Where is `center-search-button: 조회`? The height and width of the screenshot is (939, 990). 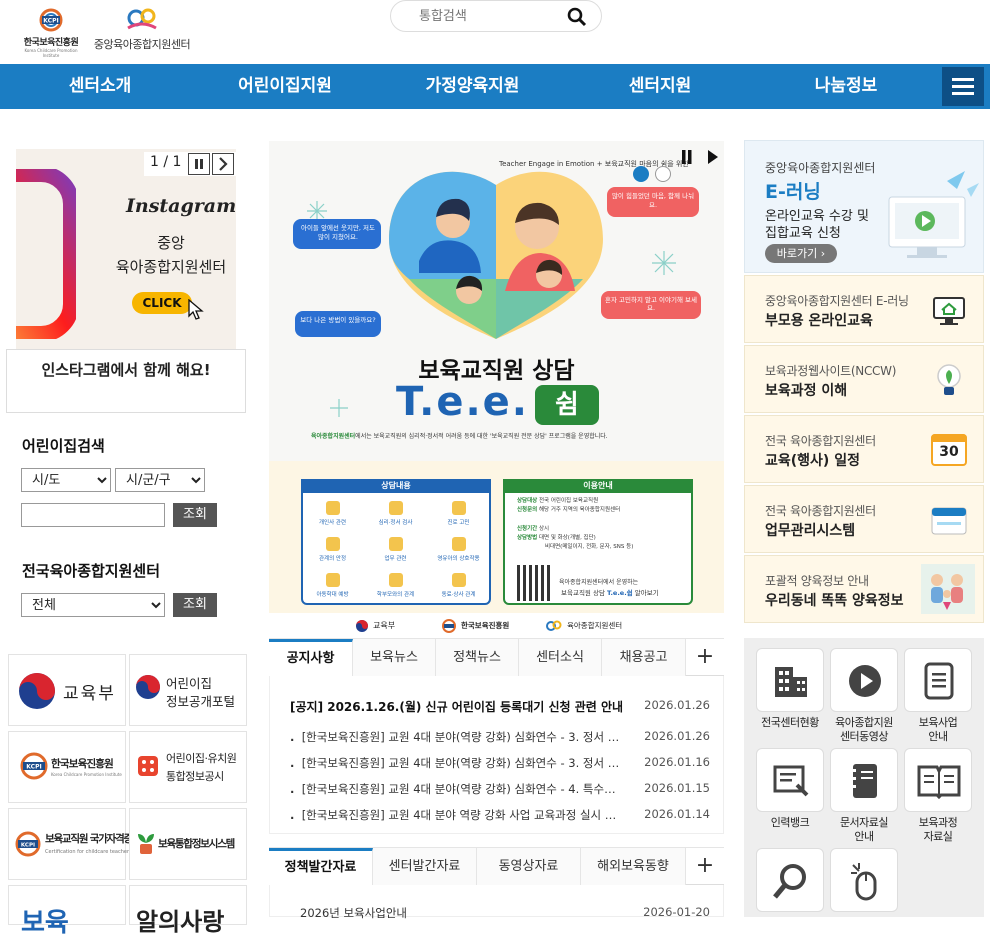
center-search-button: 조회 is located at coordinates (195, 605).